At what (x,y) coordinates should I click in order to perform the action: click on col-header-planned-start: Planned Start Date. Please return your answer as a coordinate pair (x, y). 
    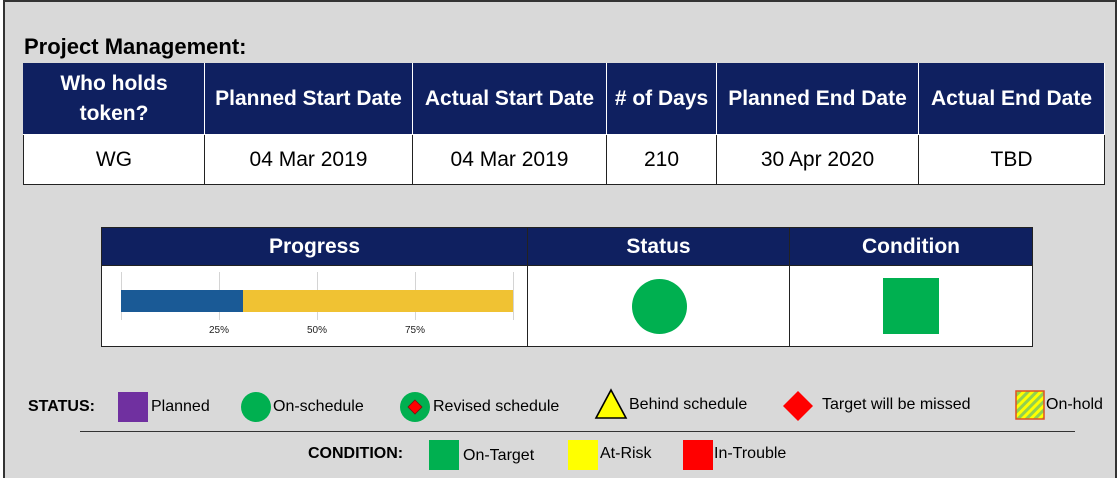
    Looking at the image, I should click on (308, 99).